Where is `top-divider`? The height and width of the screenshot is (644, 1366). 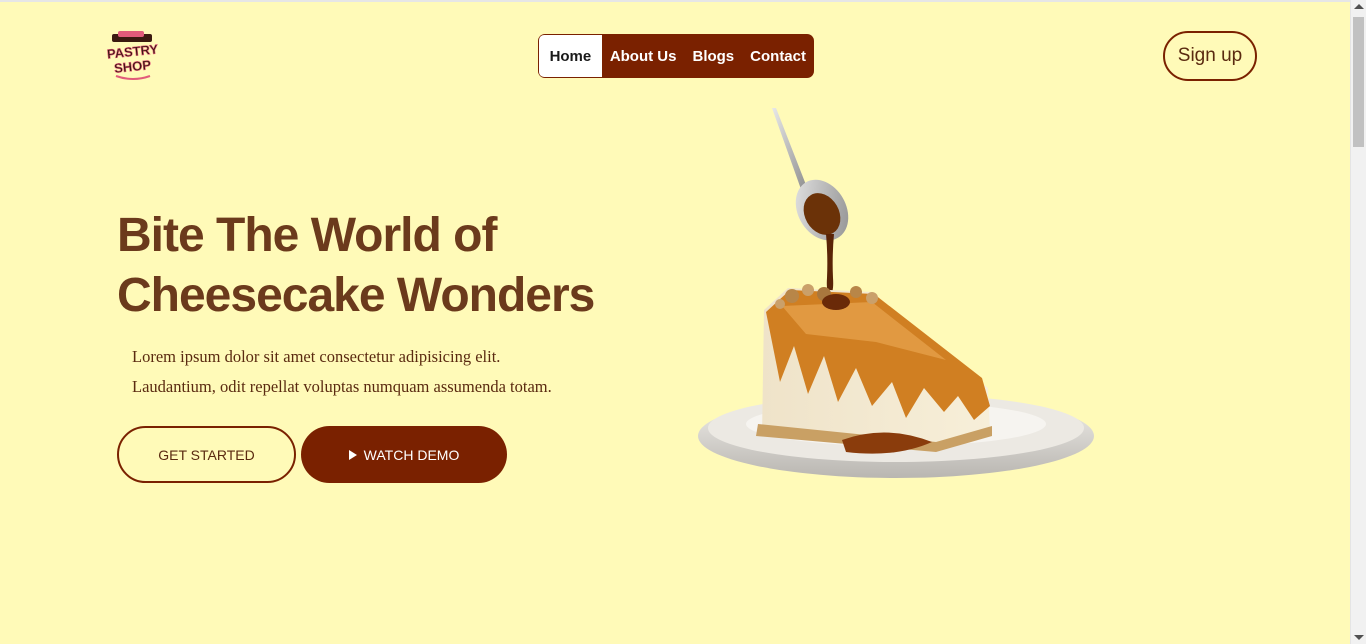
top-divider is located at coordinates (683, 1).